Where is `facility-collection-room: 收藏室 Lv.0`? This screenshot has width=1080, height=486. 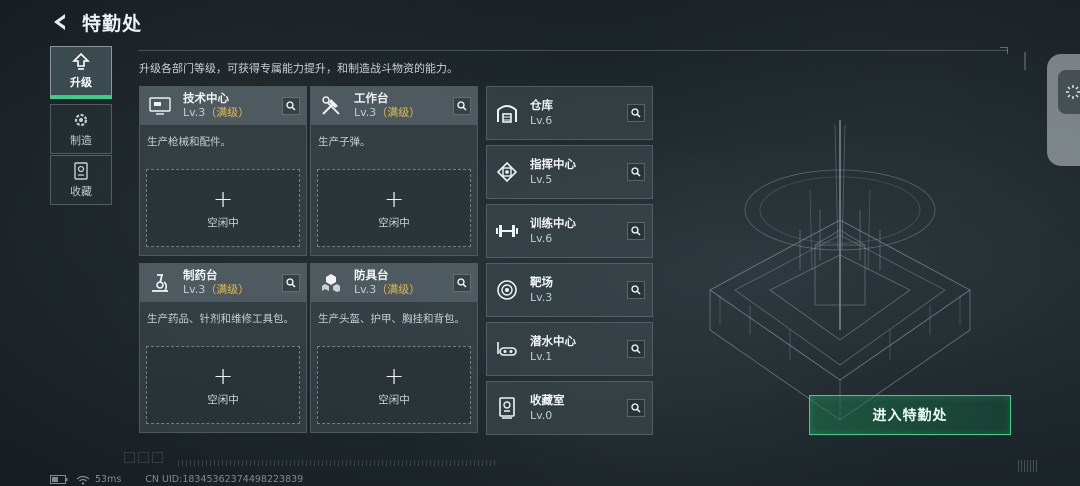
facility-collection-room: 收藏室 Lv.0 is located at coordinates (569, 408).